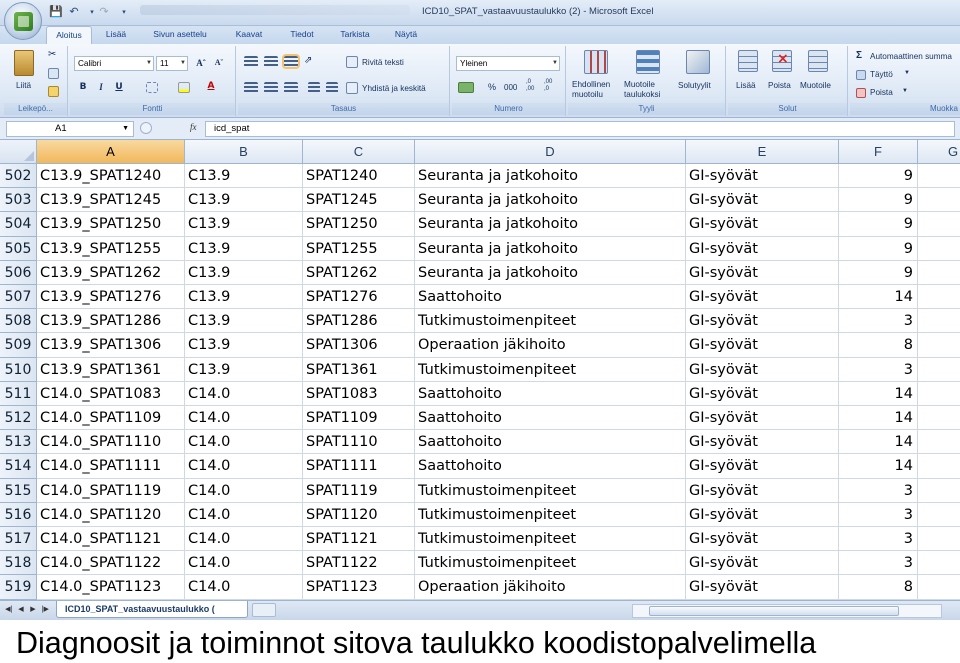 This screenshot has height=663, width=960. I want to click on tab-aloitus: Aloitus, so click(69, 35).